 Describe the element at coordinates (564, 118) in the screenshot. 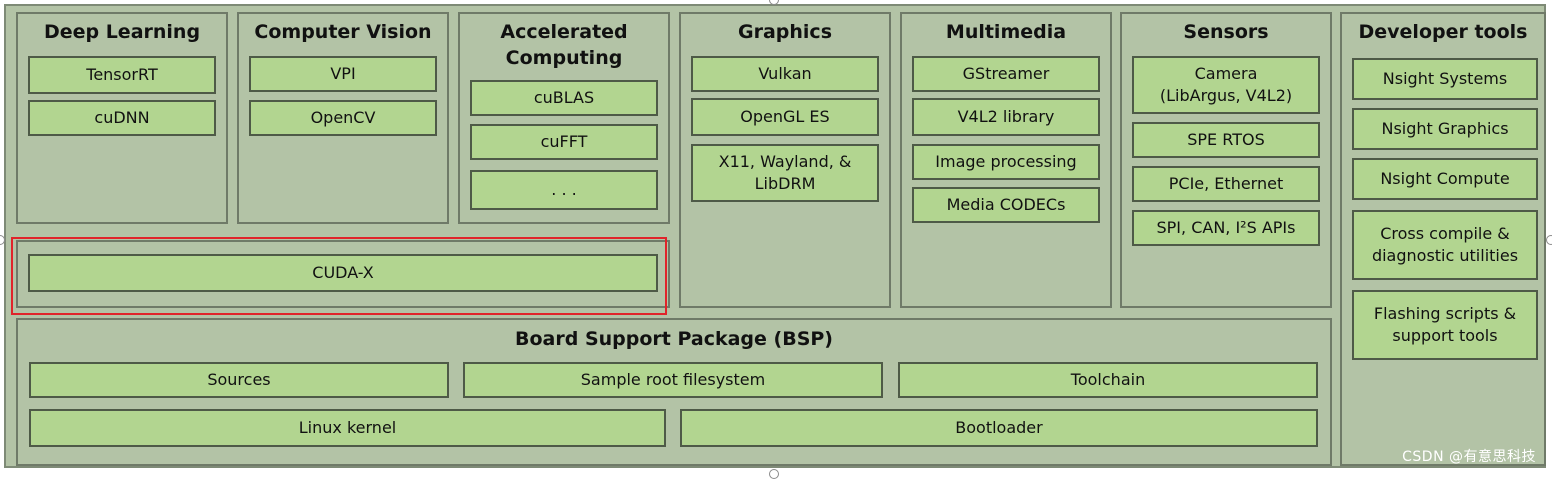

I see `panel-accelerated-computing: Accelerated Computing cuBLAS cuFFT . . .` at that location.